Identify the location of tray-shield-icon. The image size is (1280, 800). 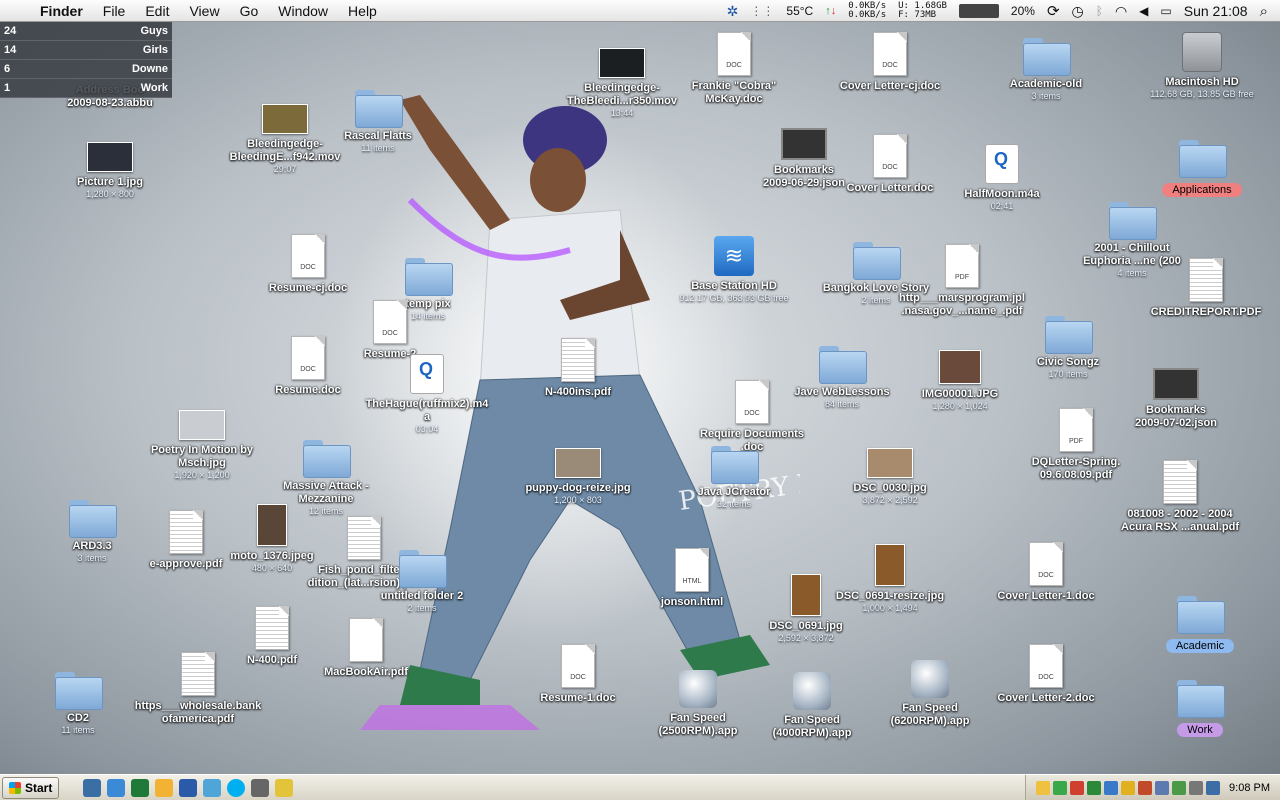
(1077, 787).